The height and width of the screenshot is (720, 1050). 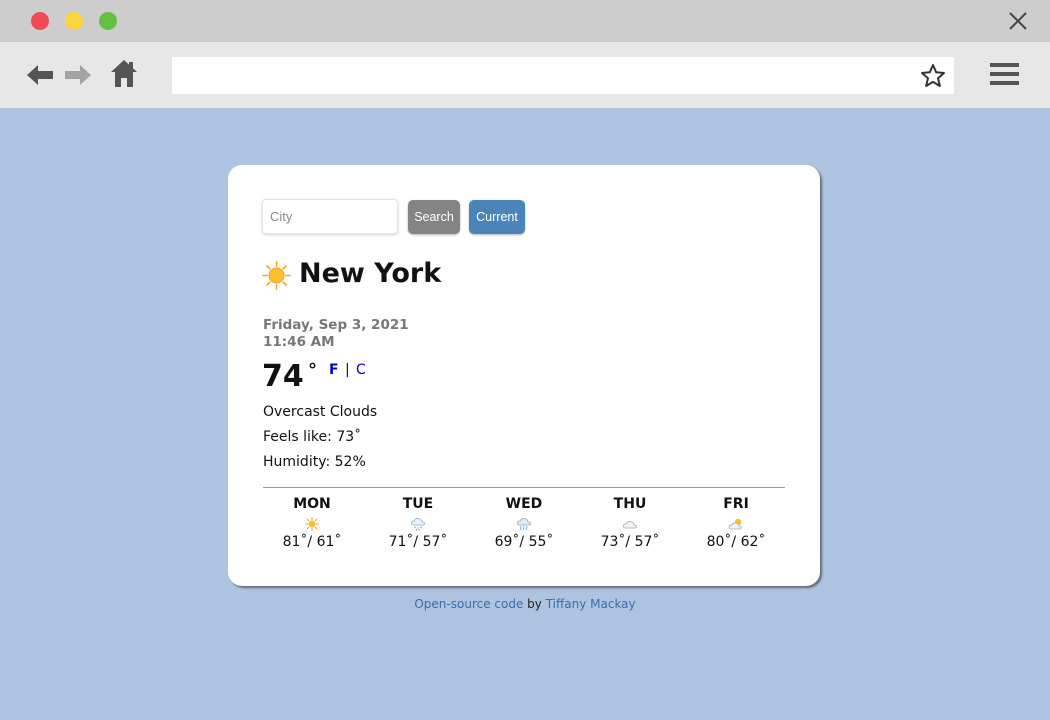 What do you see at coordinates (40, 75) in the screenshot?
I see `back-arrow-icon` at bounding box center [40, 75].